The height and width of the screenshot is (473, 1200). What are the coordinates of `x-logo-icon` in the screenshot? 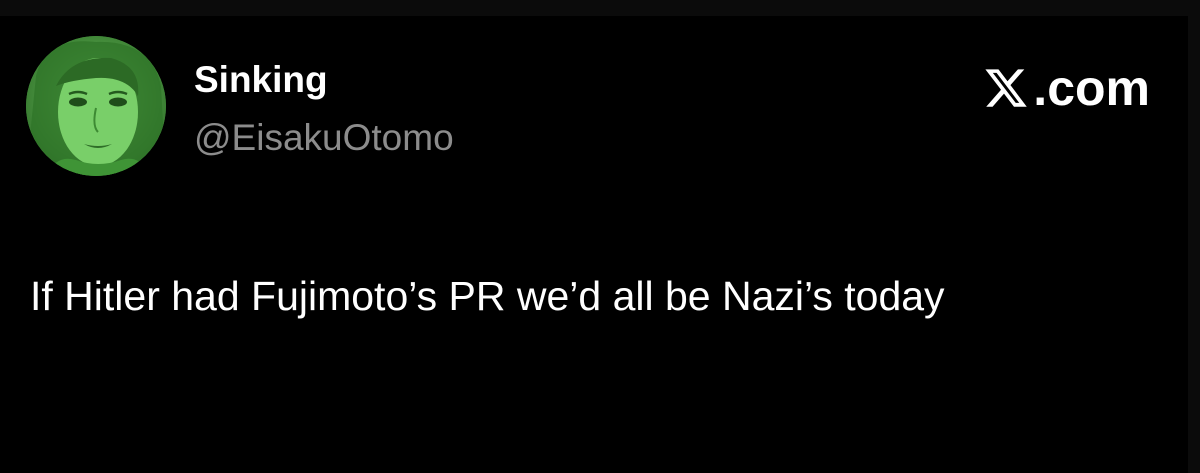 It's located at (1006, 88).